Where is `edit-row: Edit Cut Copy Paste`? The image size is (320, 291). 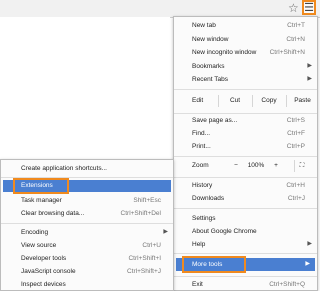
edit-row: Edit Cut Copy Paste is located at coordinates (245, 101).